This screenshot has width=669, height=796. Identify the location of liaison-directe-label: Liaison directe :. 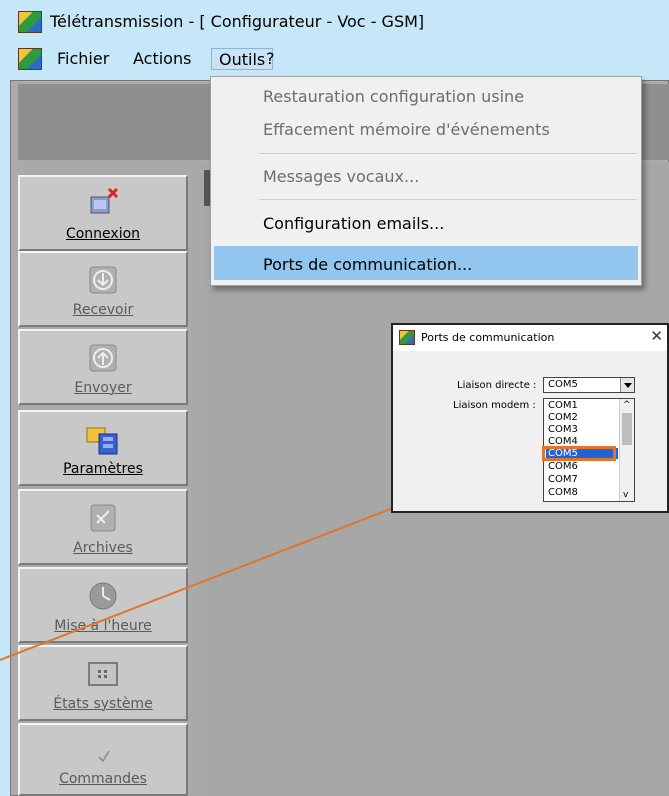
(497, 385).